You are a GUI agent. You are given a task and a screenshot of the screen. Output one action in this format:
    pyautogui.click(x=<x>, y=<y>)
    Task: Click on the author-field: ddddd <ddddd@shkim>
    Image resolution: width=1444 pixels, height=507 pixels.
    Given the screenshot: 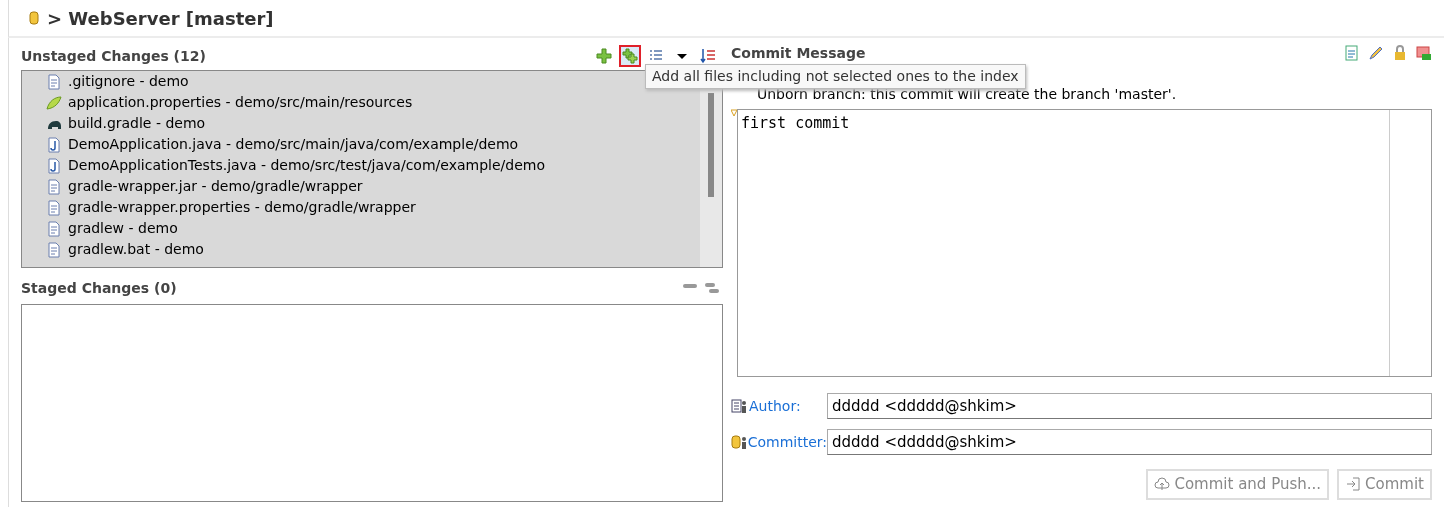 What is the action you would take?
    pyautogui.click(x=1129, y=406)
    